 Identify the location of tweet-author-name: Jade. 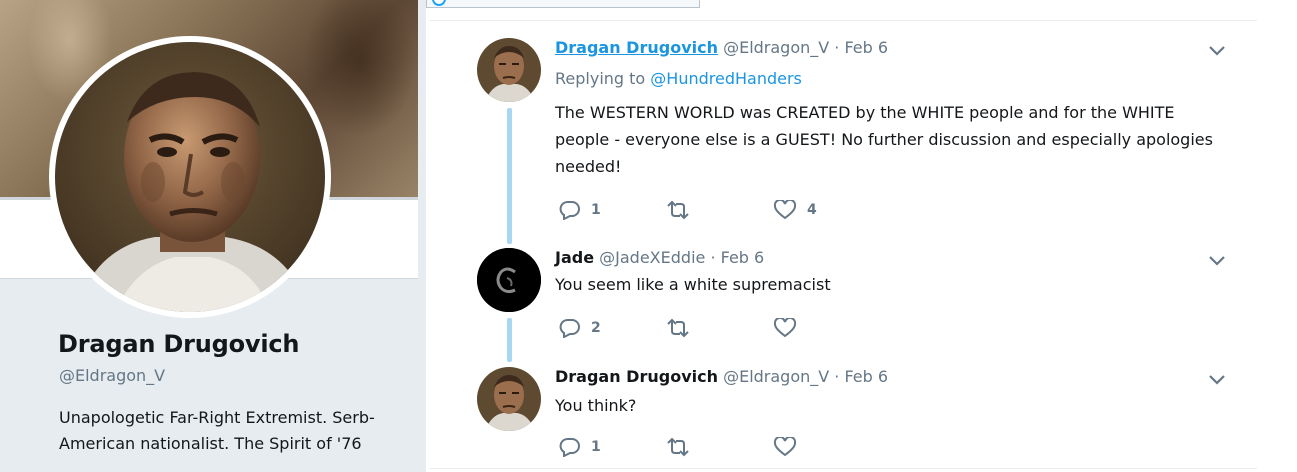
(574, 257).